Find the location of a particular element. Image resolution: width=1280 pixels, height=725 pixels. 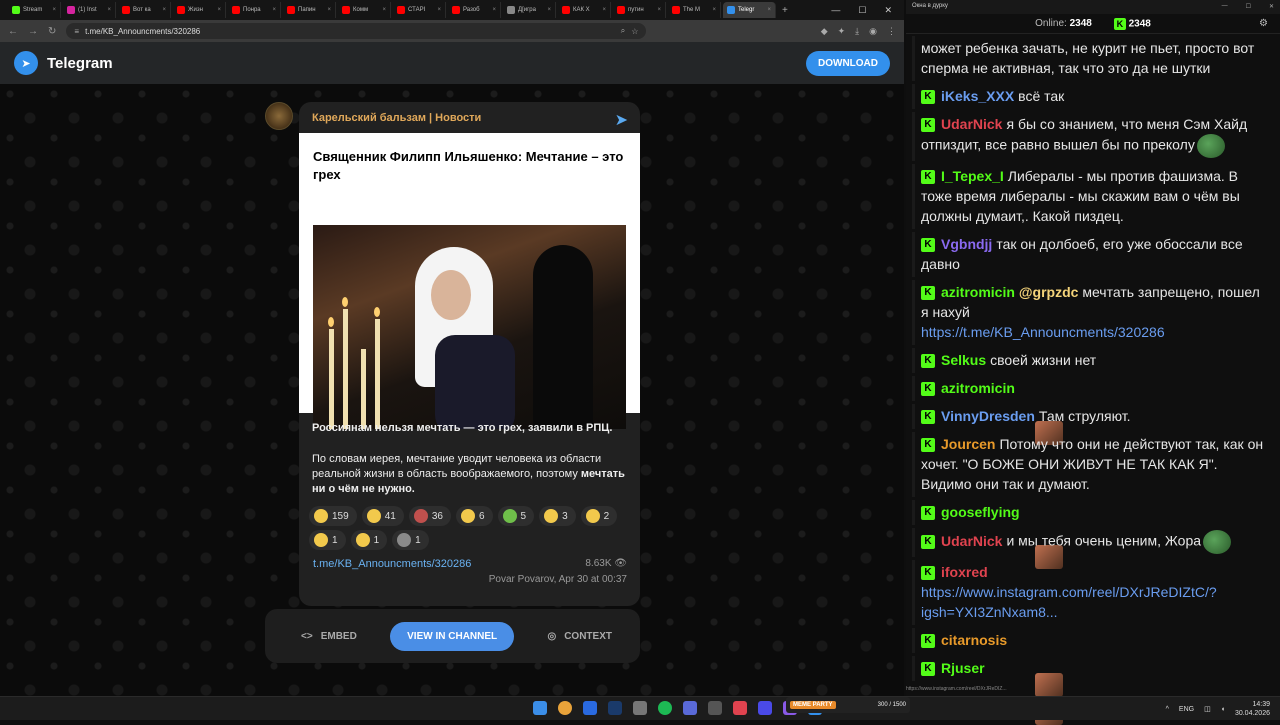

forward-icon: → is located at coordinates (33, 31).